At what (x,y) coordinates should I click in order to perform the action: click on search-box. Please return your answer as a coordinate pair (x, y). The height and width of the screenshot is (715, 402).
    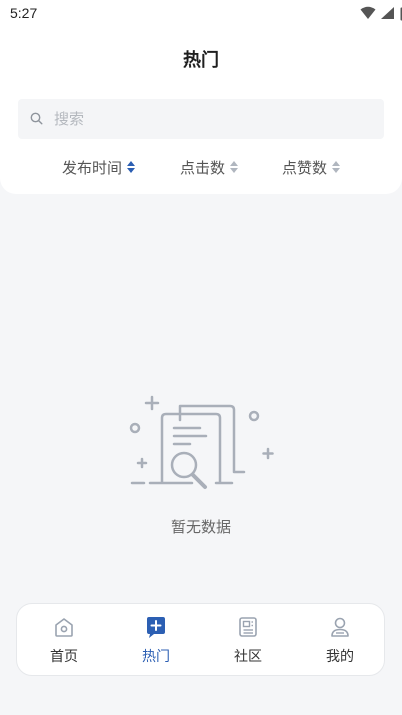
    Looking at the image, I should click on (201, 119).